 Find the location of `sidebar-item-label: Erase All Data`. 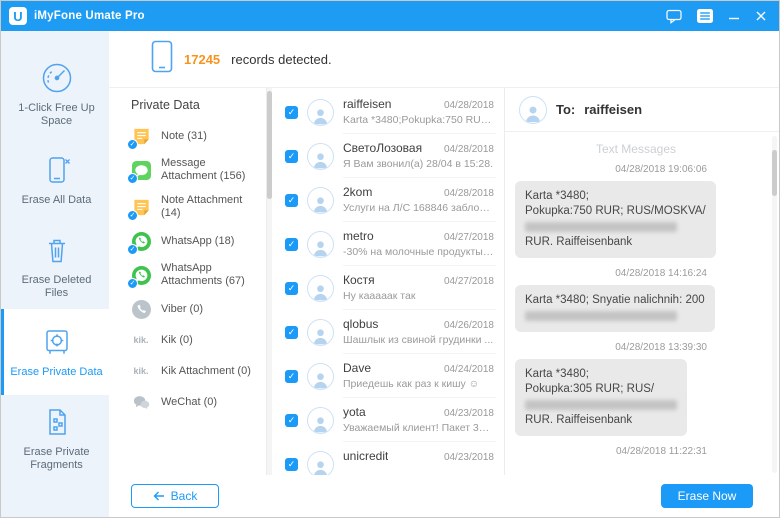

sidebar-item-label: Erase All Data is located at coordinates (56, 200).